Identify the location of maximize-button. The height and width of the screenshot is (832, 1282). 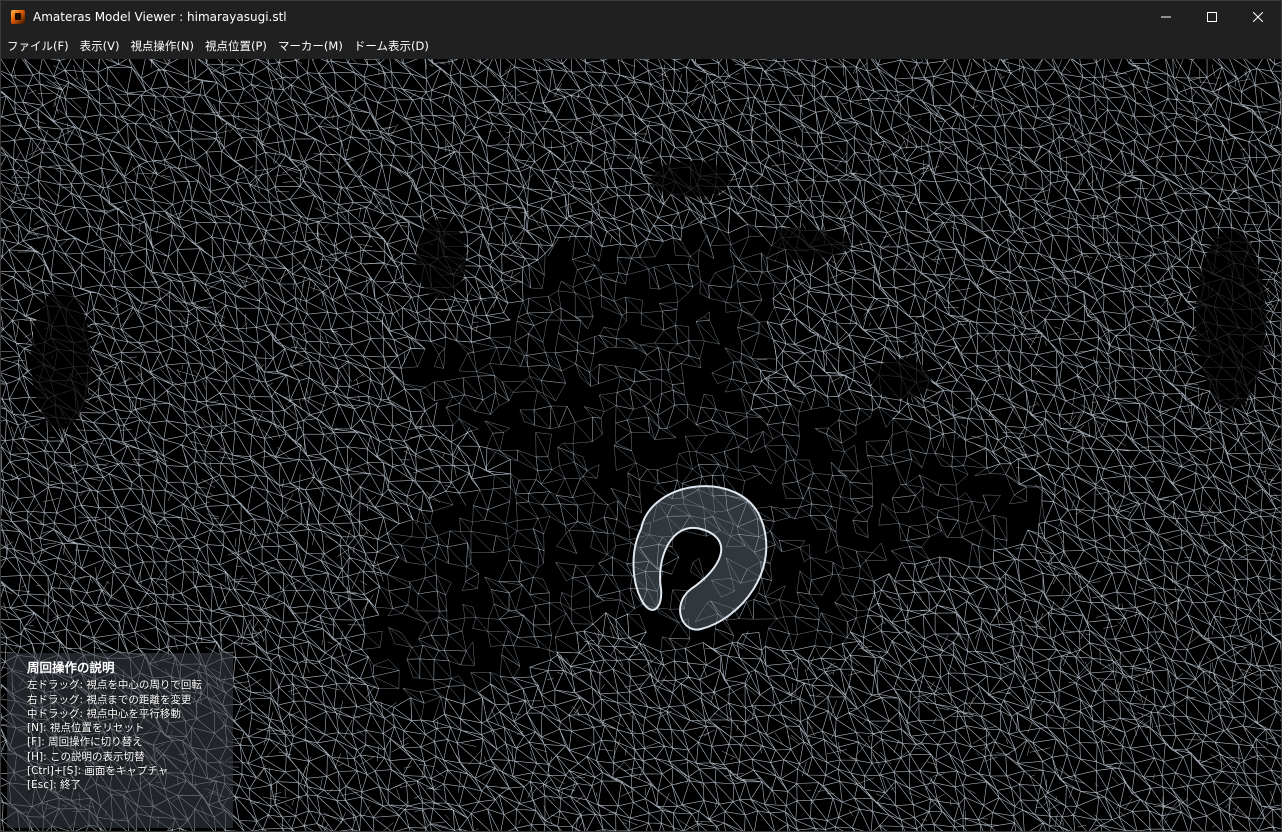
(1212, 17).